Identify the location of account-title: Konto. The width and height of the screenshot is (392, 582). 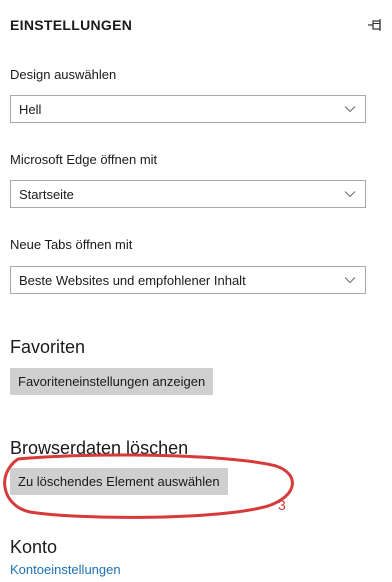
(34, 547).